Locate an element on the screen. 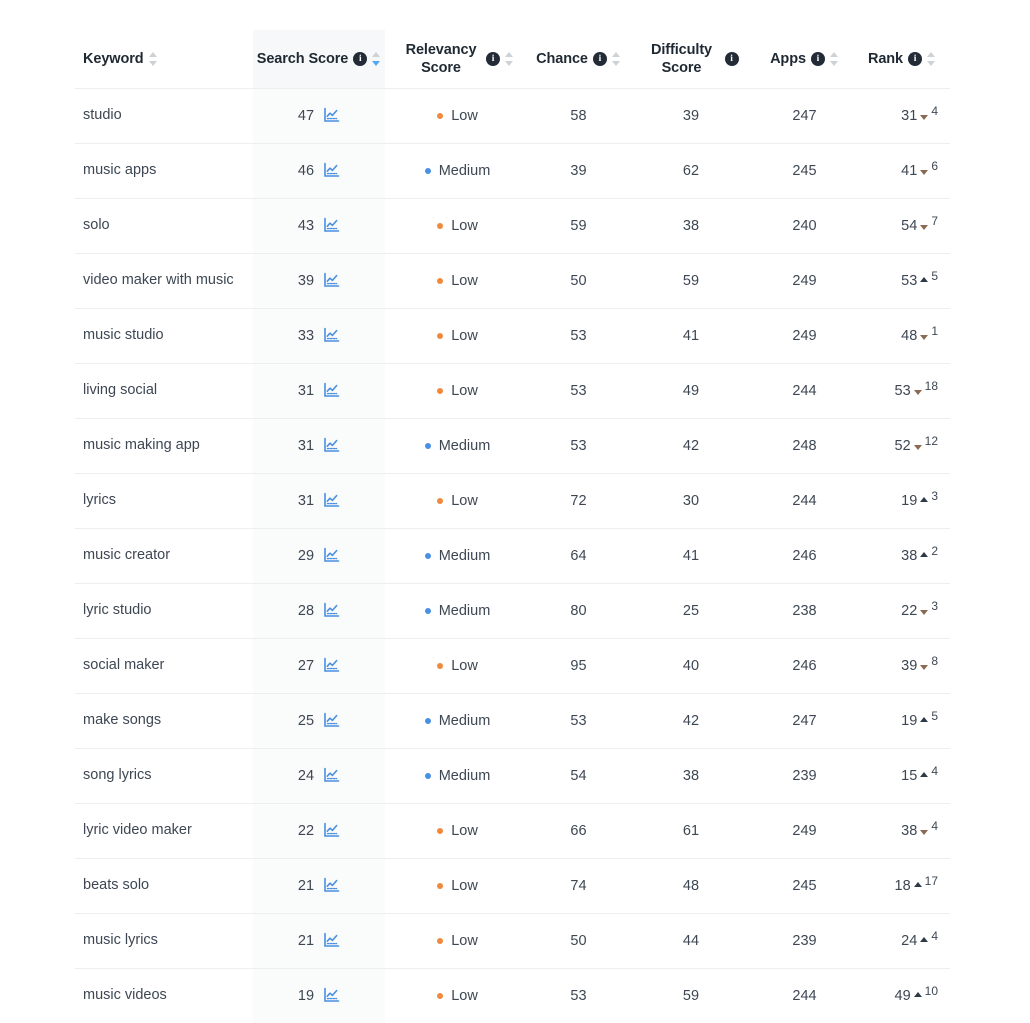 This screenshot has width=1030, height=1023. cell-keyword: make songs is located at coordinates (164, 721).